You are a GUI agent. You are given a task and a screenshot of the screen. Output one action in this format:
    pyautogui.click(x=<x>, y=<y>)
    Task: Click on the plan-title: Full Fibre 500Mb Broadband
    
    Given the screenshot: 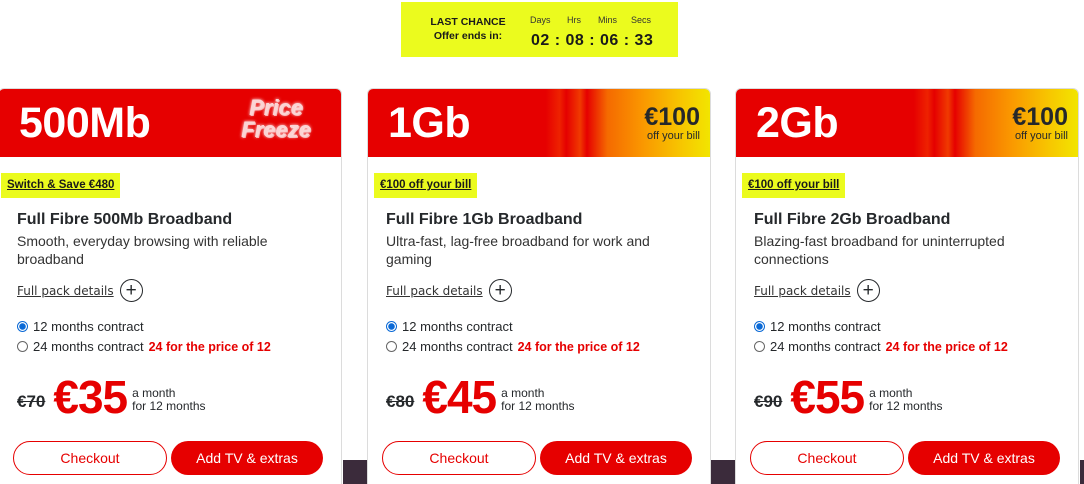 What is the action you would take?
    pyautogui.click(x=125, y=219)
    